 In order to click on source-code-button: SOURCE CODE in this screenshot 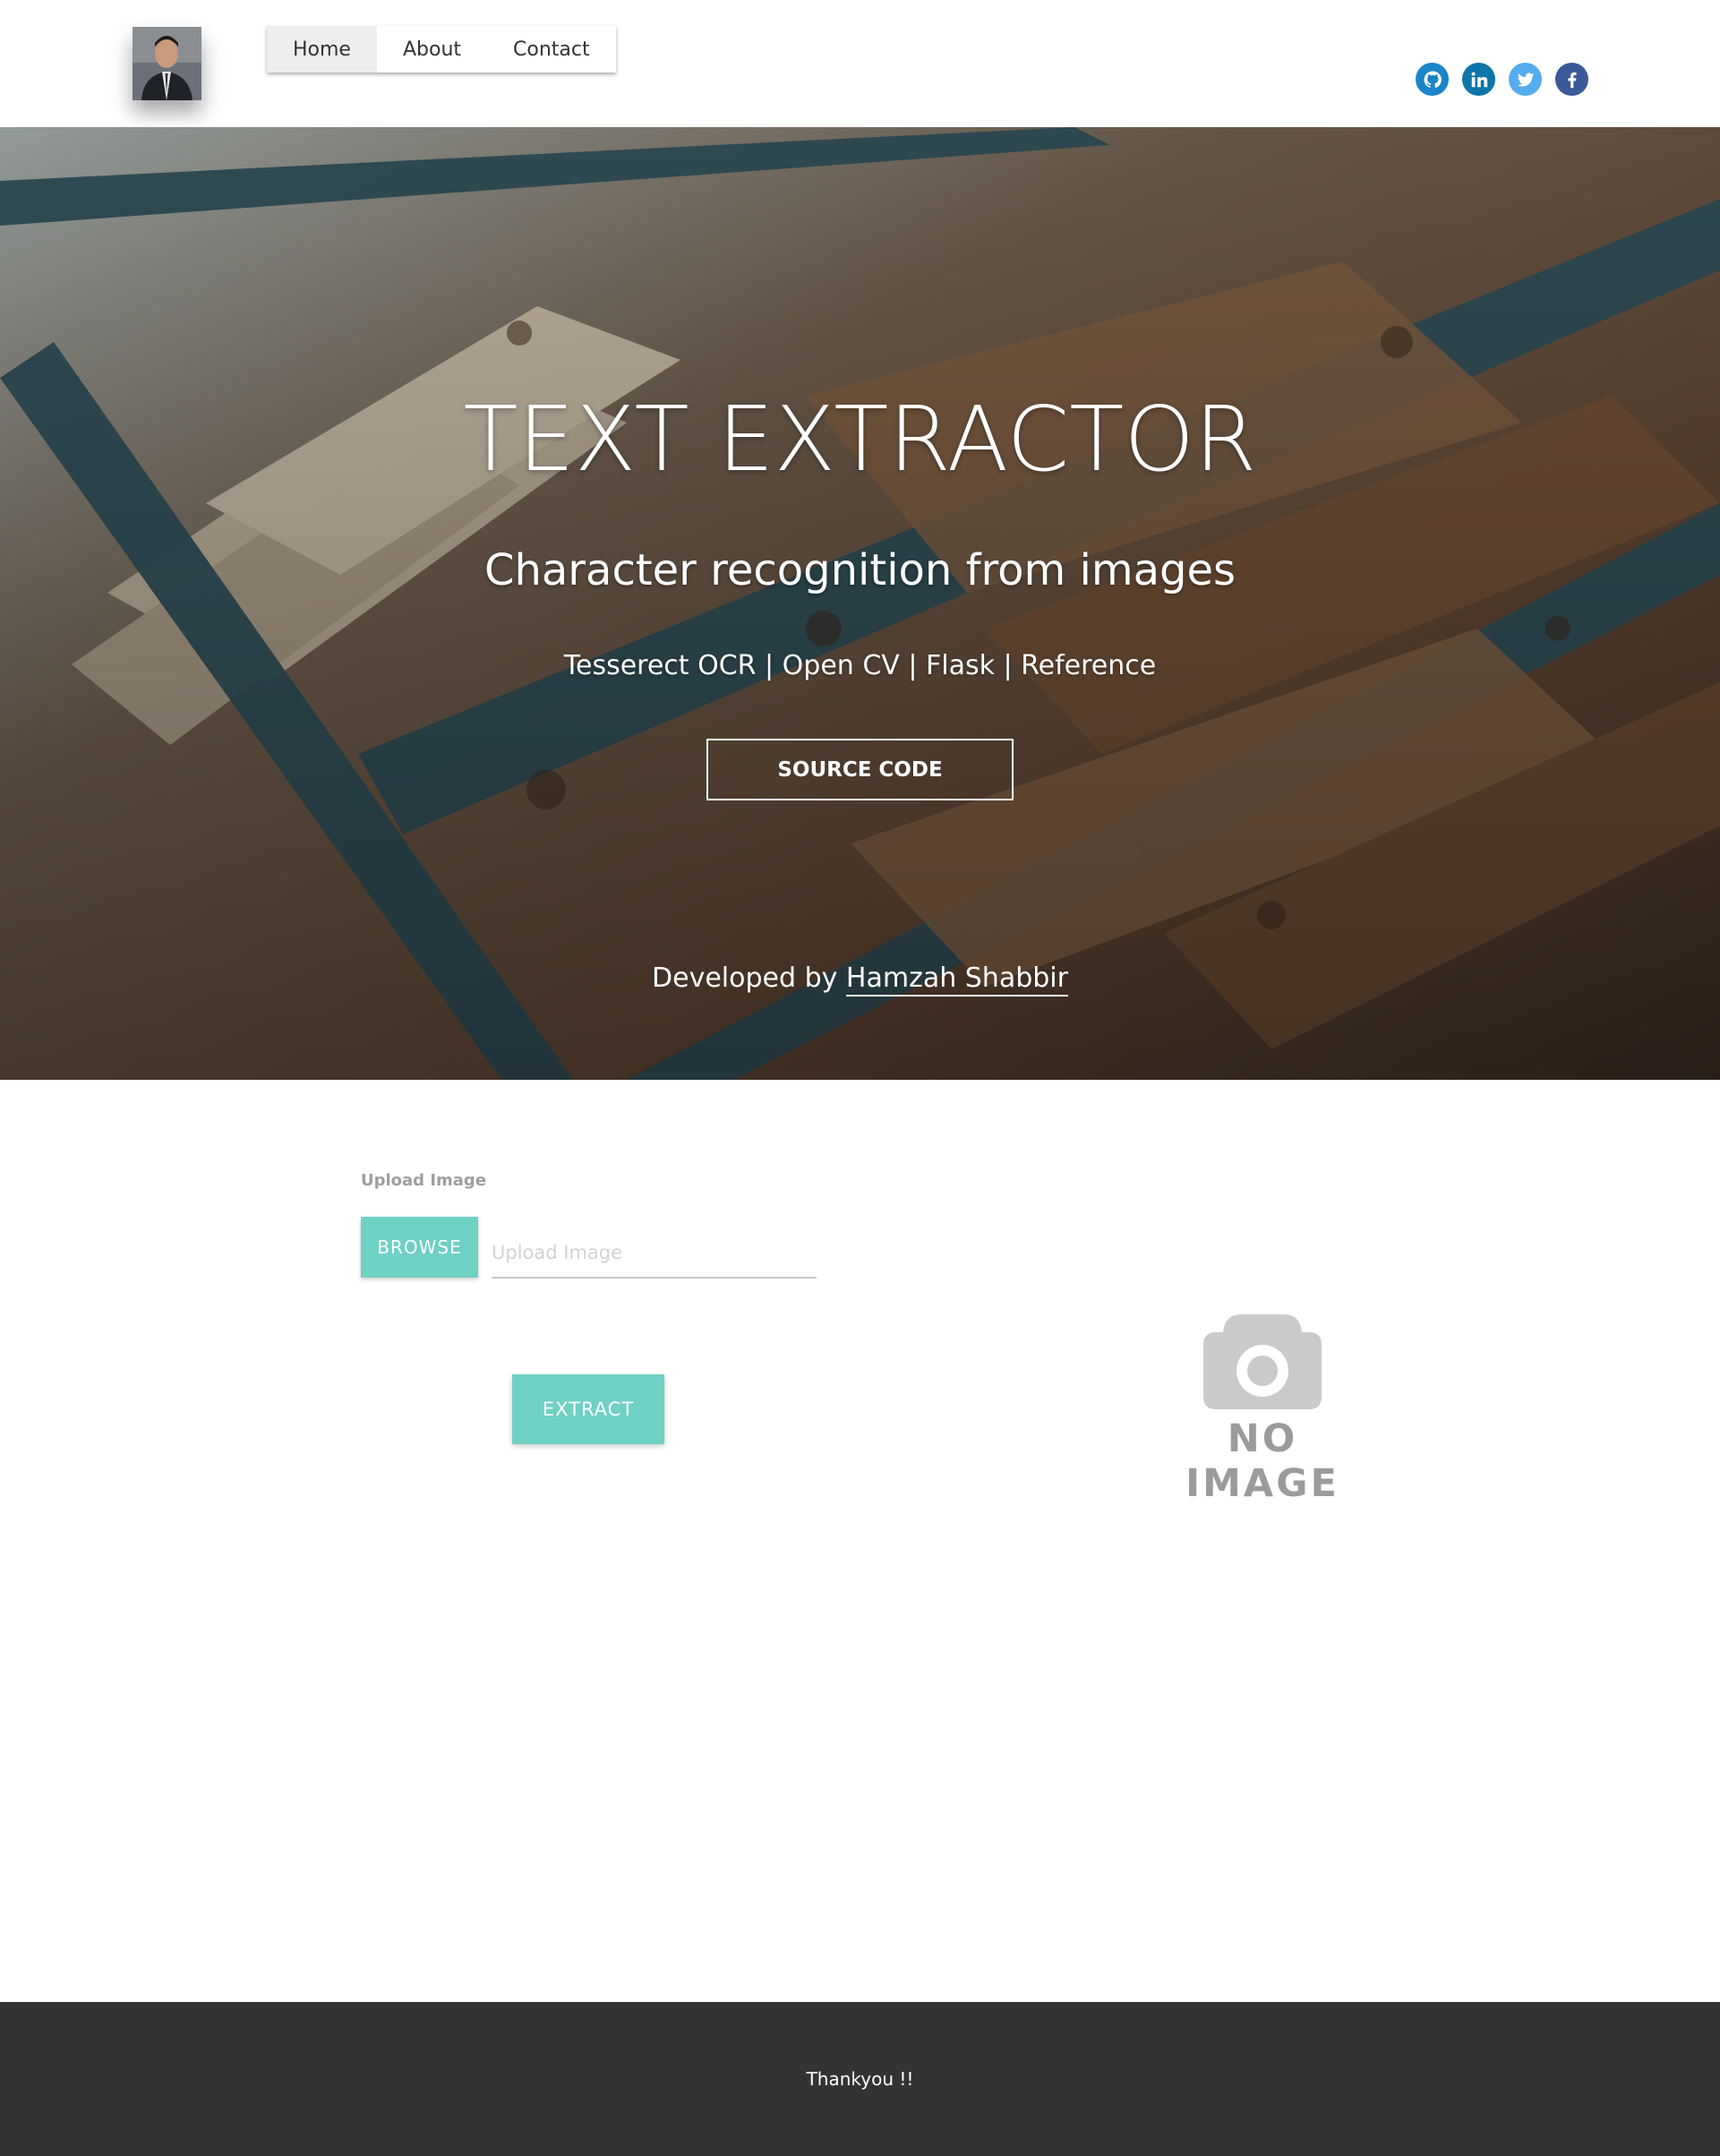, I will do `click(860, 769)`.